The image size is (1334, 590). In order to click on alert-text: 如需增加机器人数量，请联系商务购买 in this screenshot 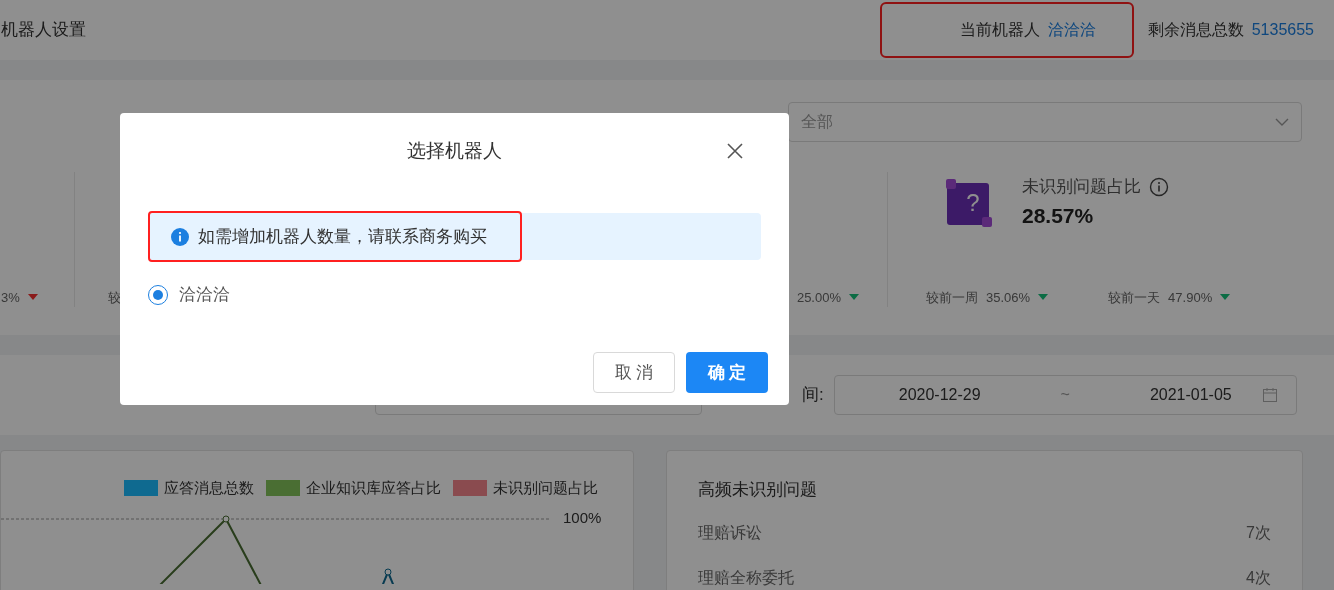, I will do `click(342, 236)`.